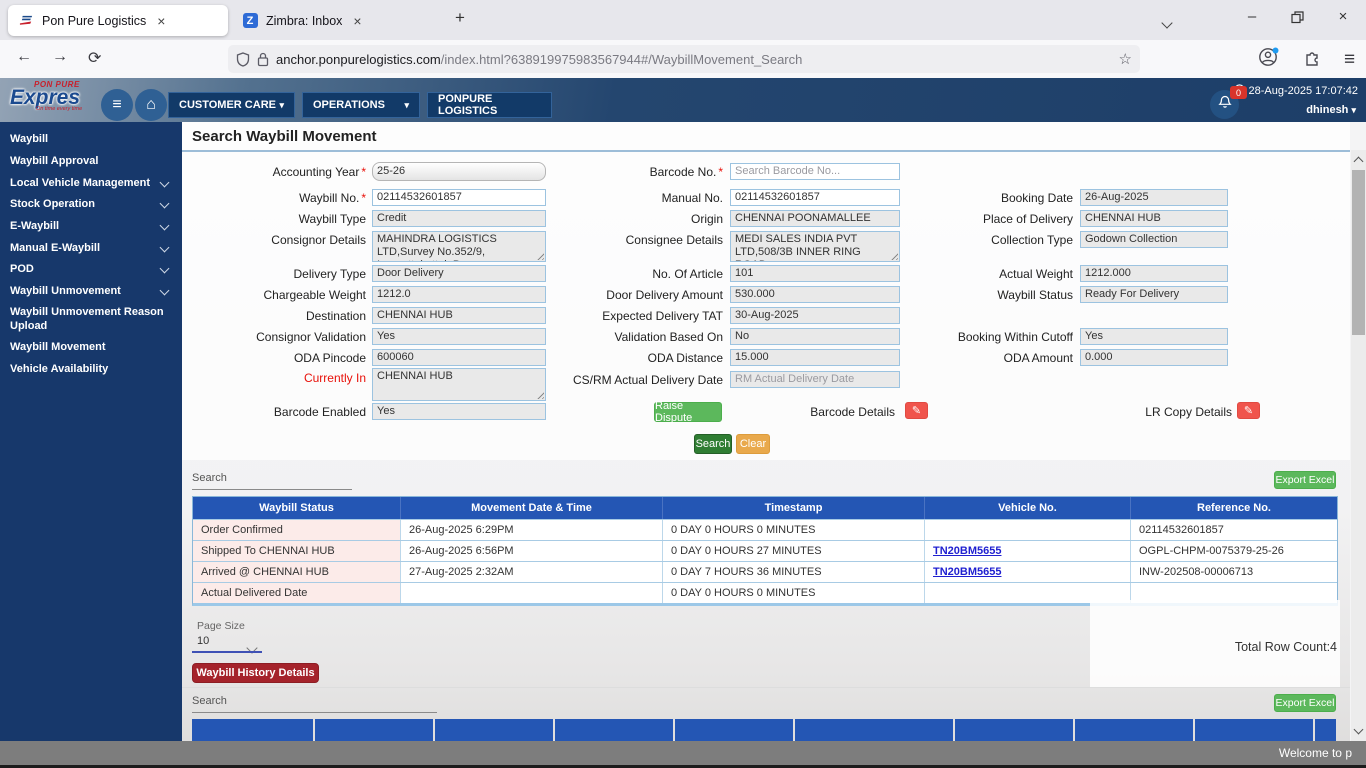 Image resolution: width=1366 pixels, height=768 pixels. I want to click on sidebar, so click(91, 432).